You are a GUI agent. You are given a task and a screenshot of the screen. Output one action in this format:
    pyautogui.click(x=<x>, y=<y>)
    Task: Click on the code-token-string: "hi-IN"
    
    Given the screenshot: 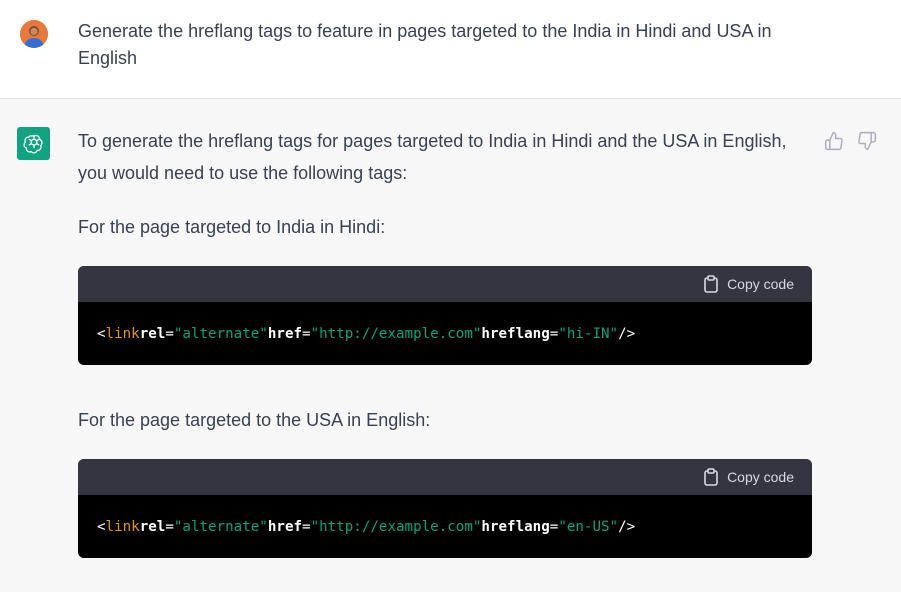 What is the action you would take?
    pyautogui.click(x=588, y=333)
    